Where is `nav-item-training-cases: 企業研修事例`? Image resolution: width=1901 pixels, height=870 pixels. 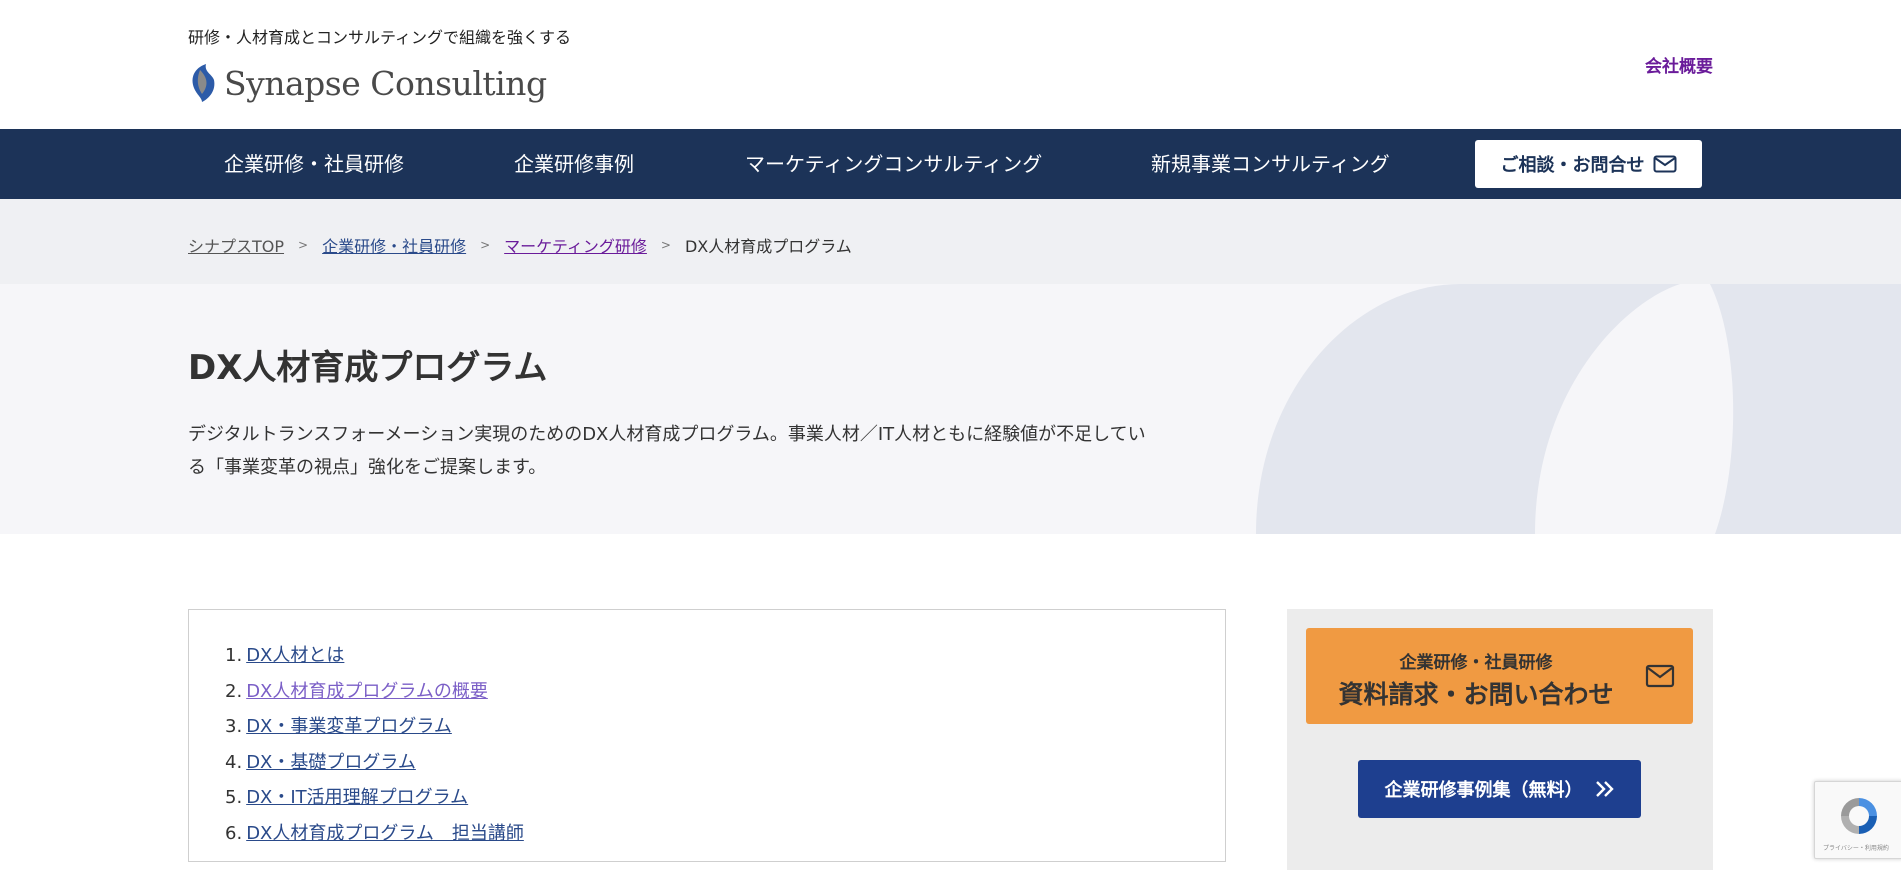 nav-item-training-cases: 企業研修事例 is located at coordinates (574, 164).